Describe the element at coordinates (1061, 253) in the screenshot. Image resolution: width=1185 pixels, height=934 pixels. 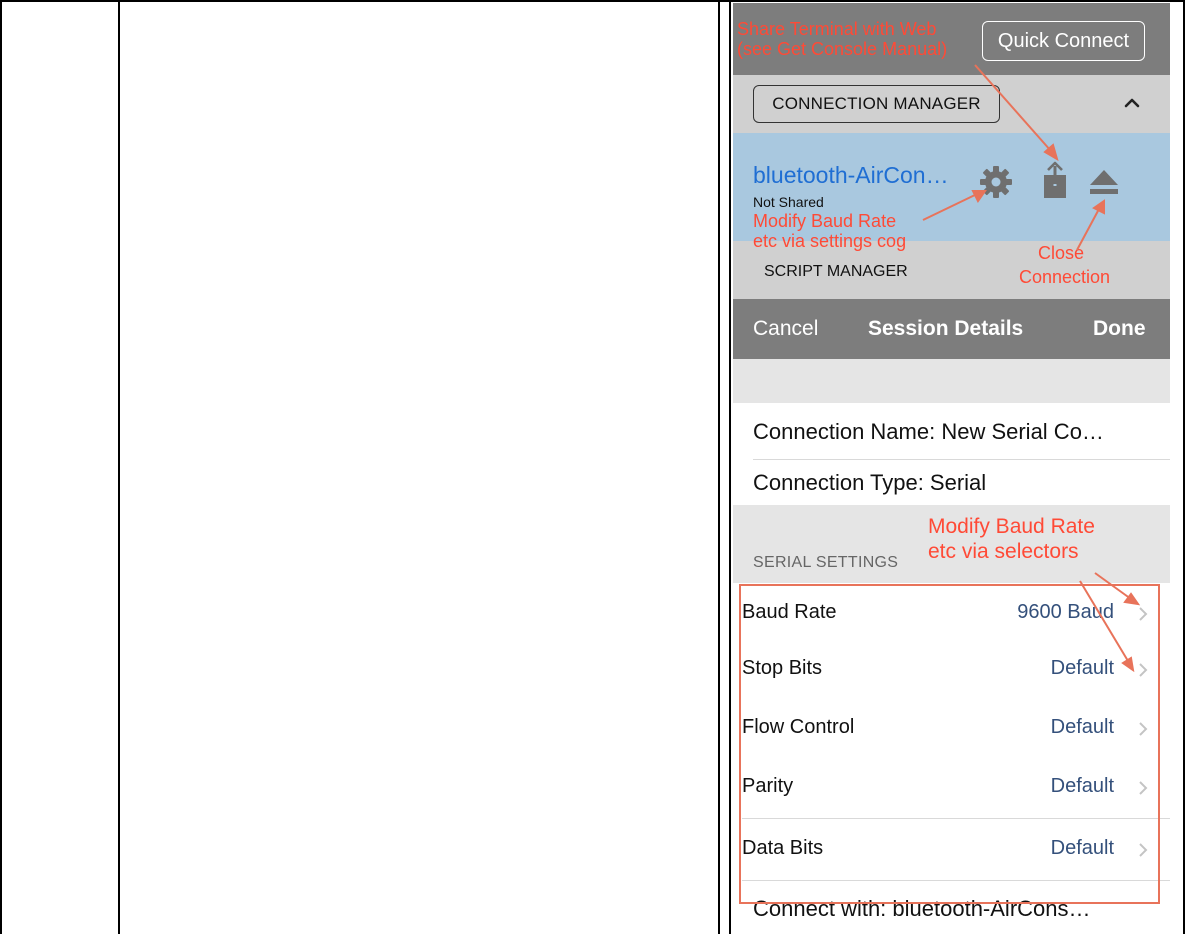
I see `annotation-close-line1: Close` at that location.